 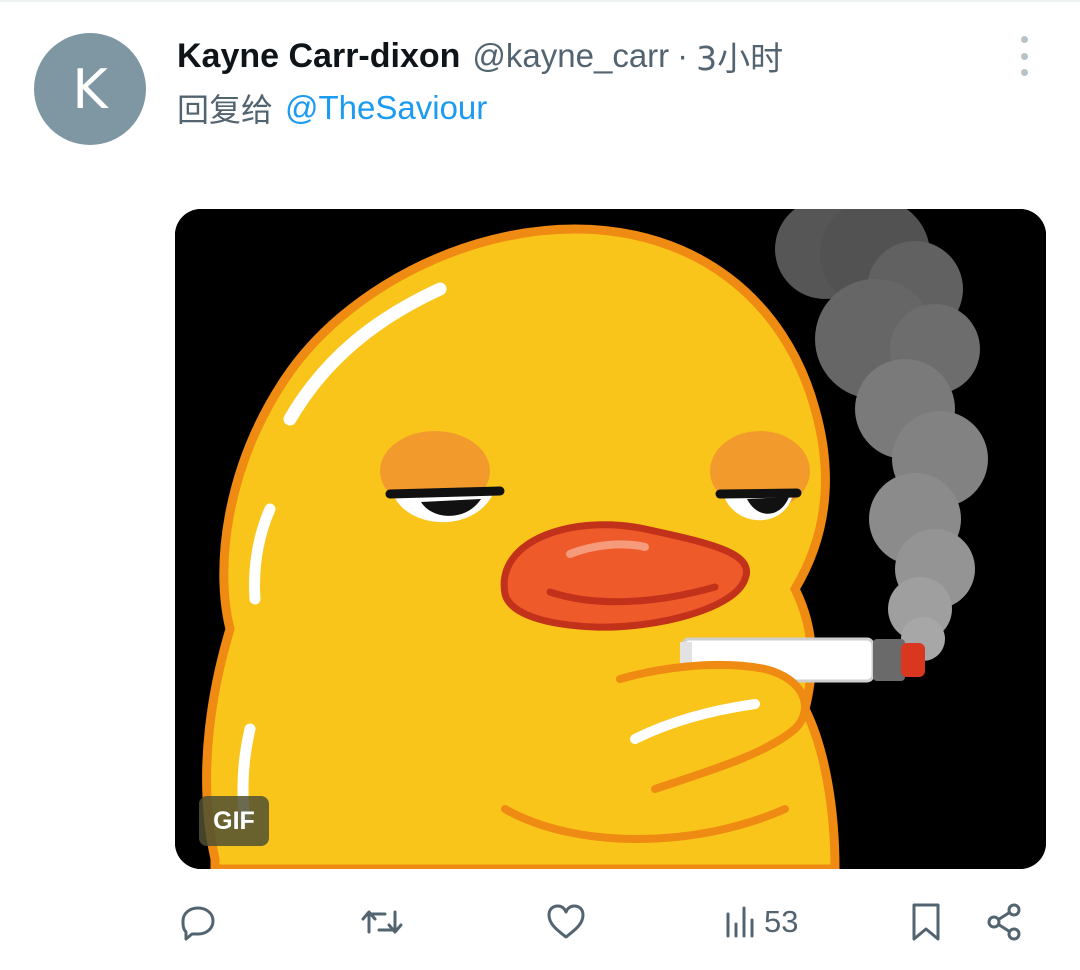 What do you see at coordinates (739, 56) in the screenshot?
I see `timestamp: 3小时` at bounding box center [739, 56].